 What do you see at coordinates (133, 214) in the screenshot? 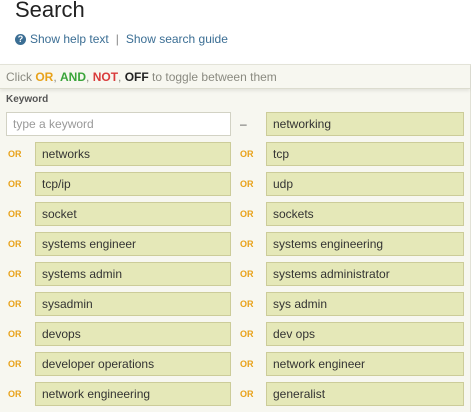
I see `keyword-field: socket` at bounding box center [133, 214].